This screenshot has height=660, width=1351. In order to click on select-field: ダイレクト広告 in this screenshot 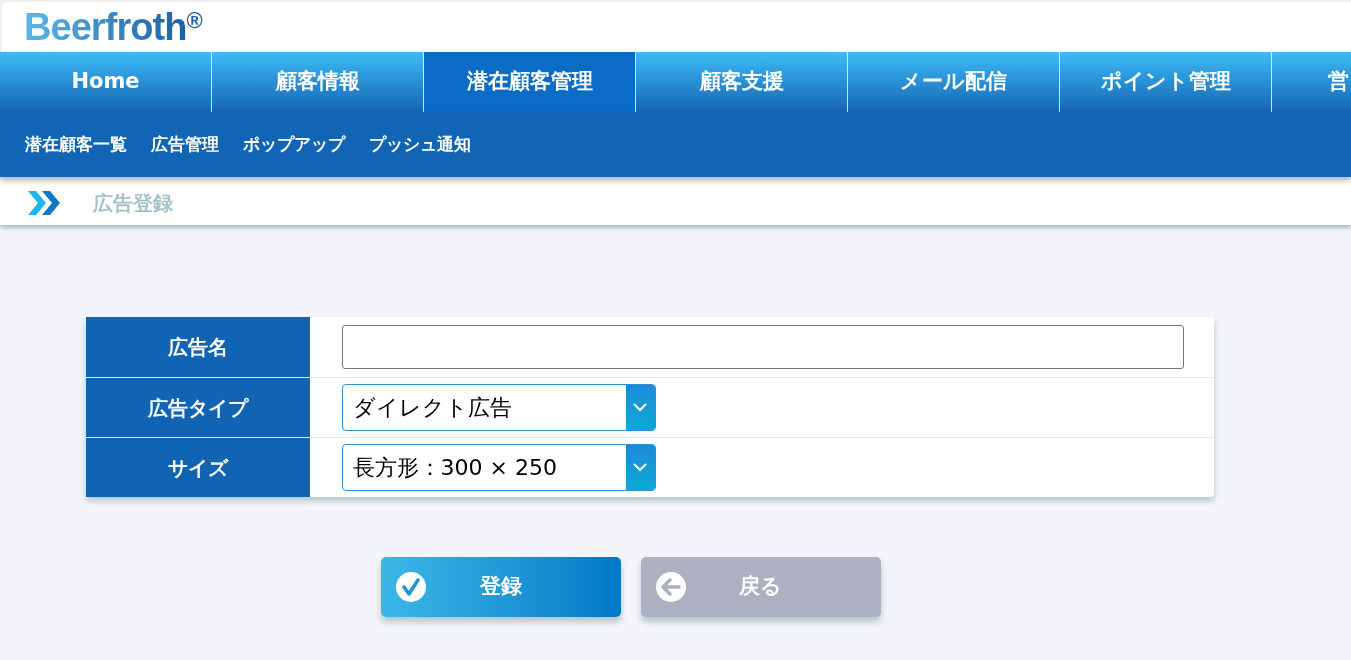, I will do `click(498, 407)`.